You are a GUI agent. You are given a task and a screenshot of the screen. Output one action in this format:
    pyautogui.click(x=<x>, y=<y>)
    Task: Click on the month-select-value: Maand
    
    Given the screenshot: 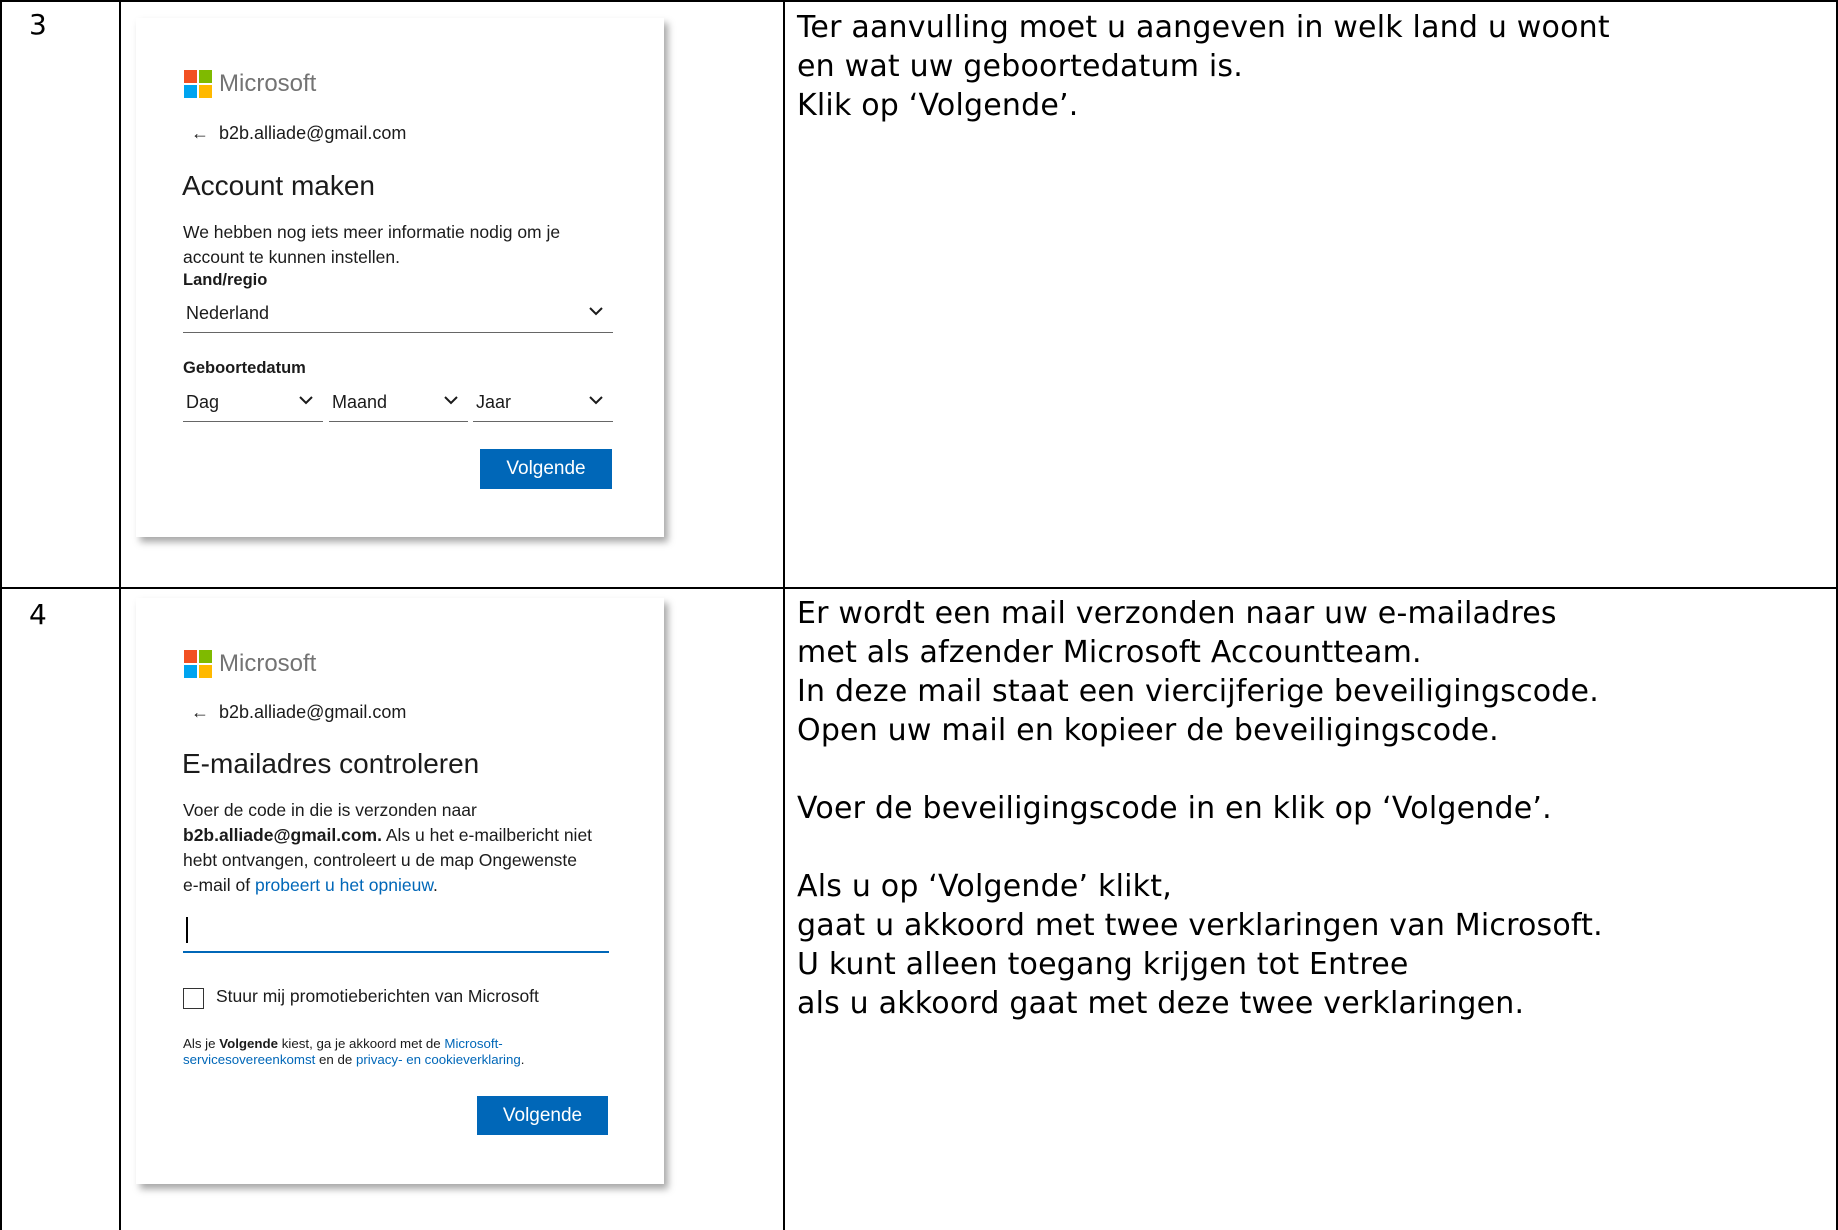 What is the action you would take?
    pyautogui.click(x=360, y=402)
    